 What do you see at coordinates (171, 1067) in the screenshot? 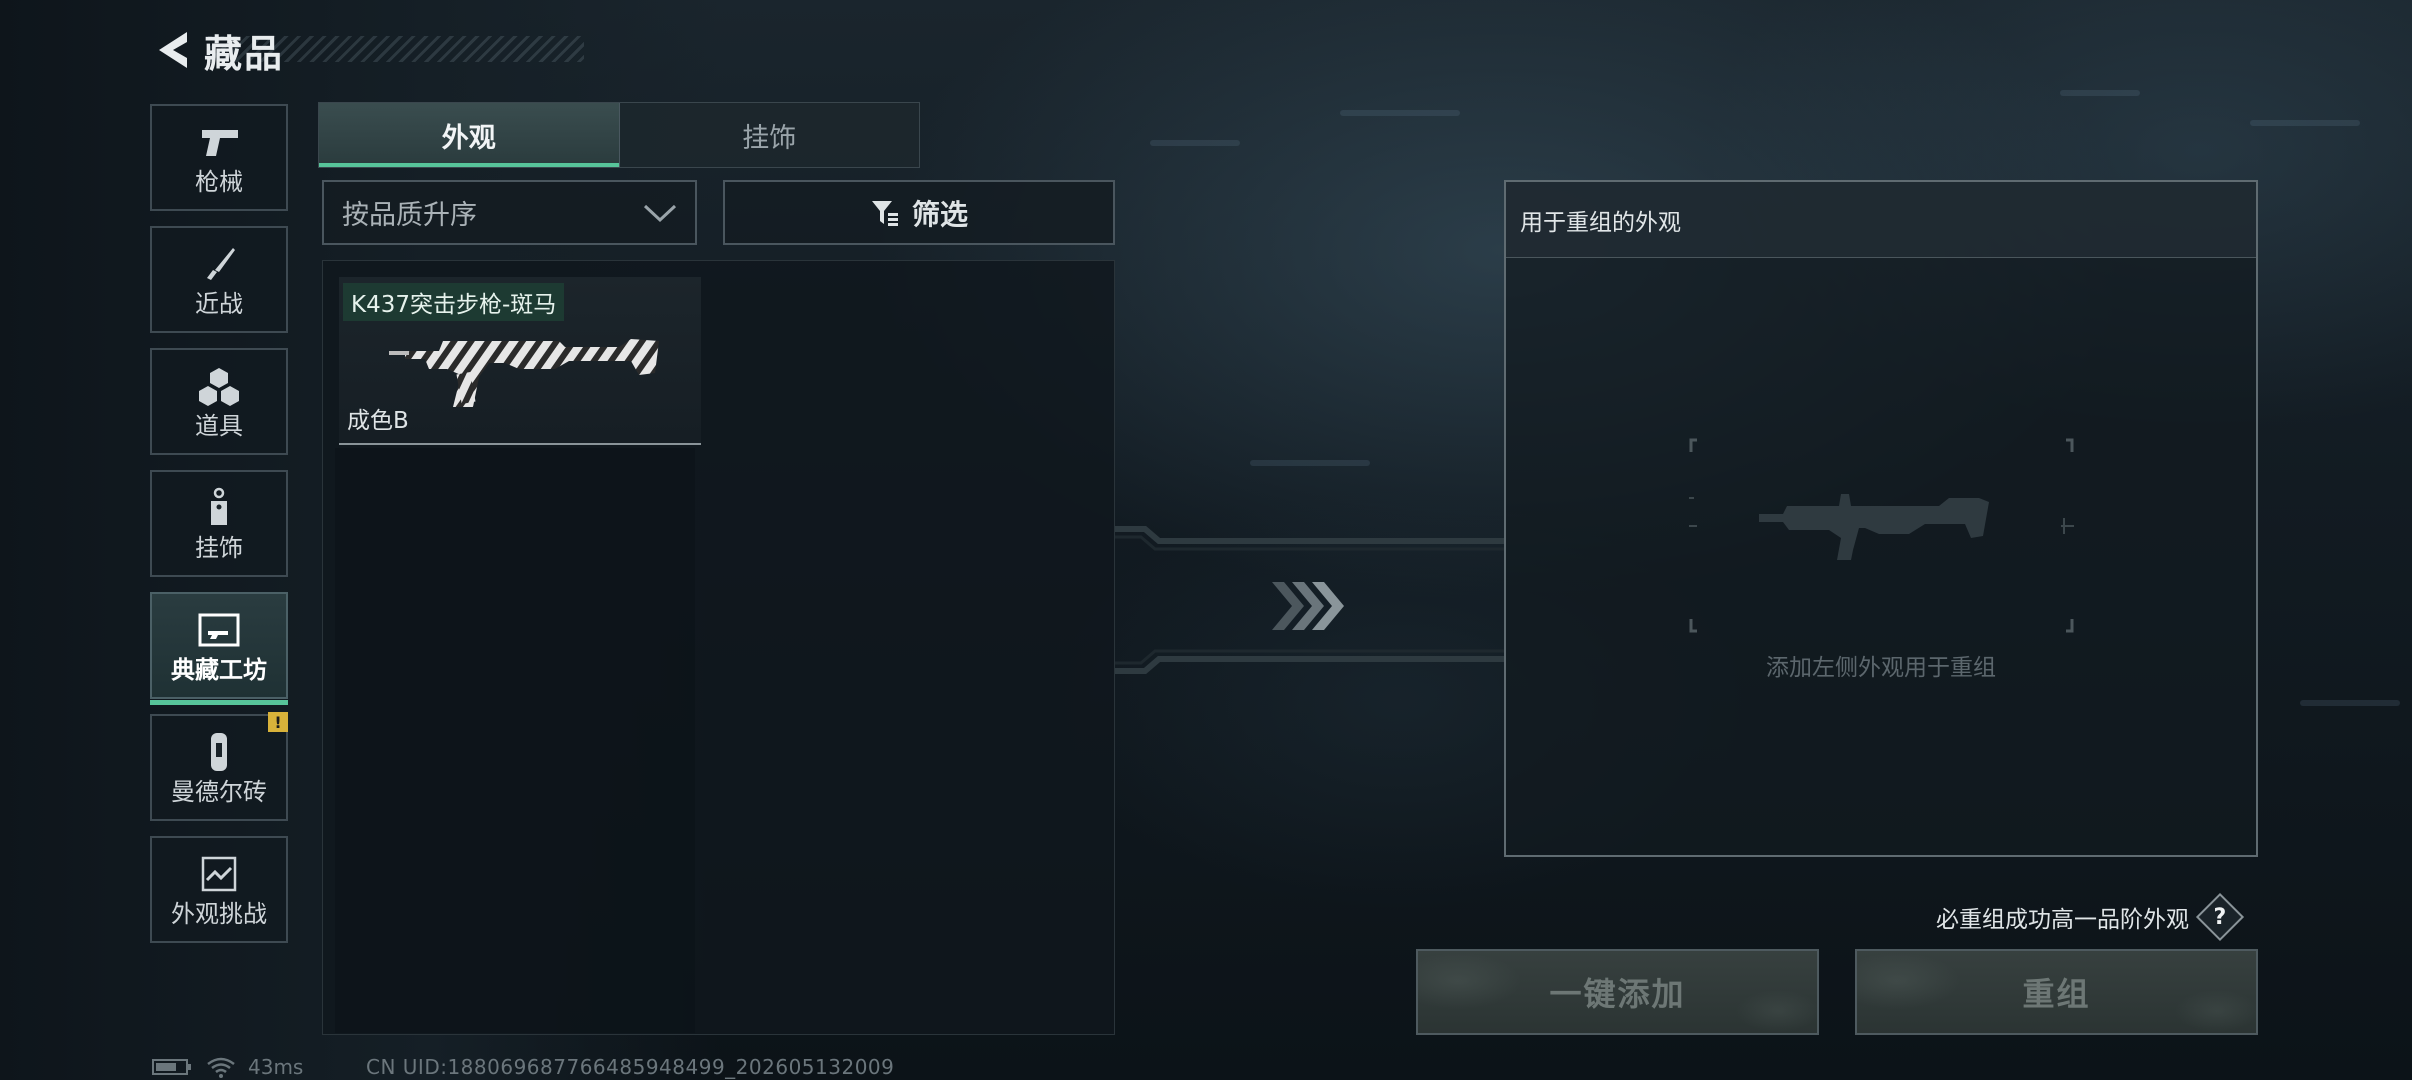
I see `battery-icon` at bounding box center [171, 1067].